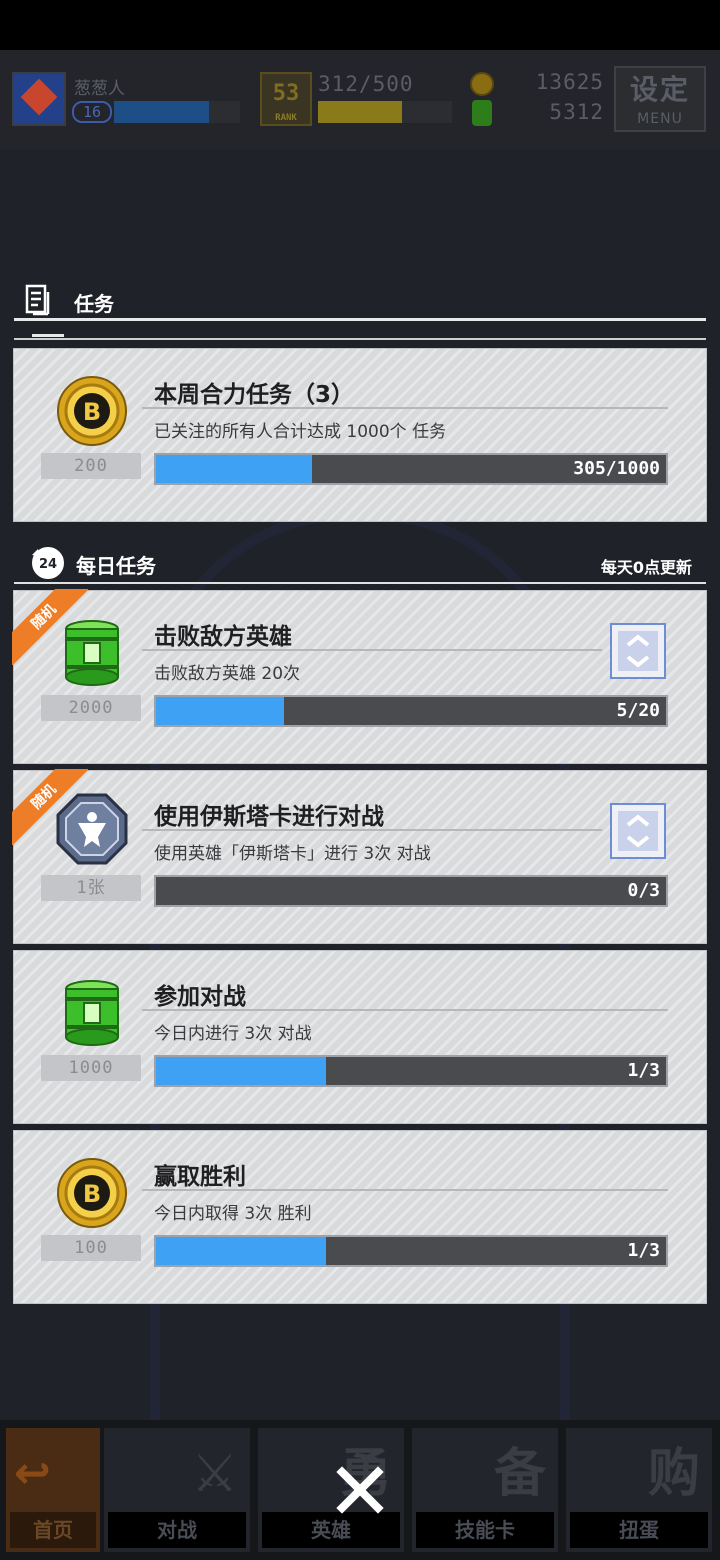 Image resolution: width=720 pixels, height=1560 pixels. What do you see at coordinates (659, 89) in the screenshot?
I see `menu-button-label: 设定` at bounding box center [659, 89].